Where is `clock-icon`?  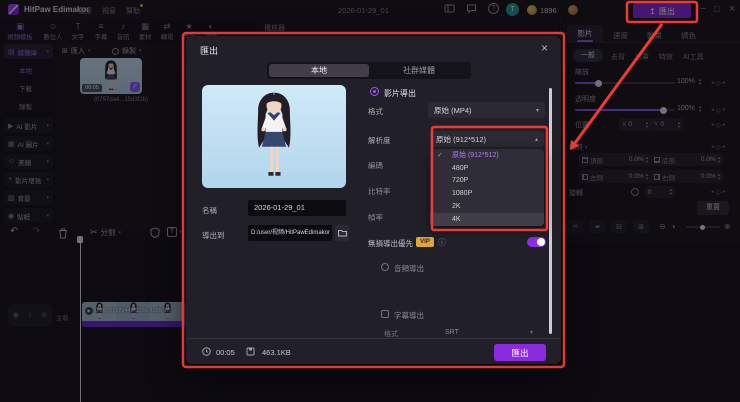 clock-icon is located at coordinates (206, 352).